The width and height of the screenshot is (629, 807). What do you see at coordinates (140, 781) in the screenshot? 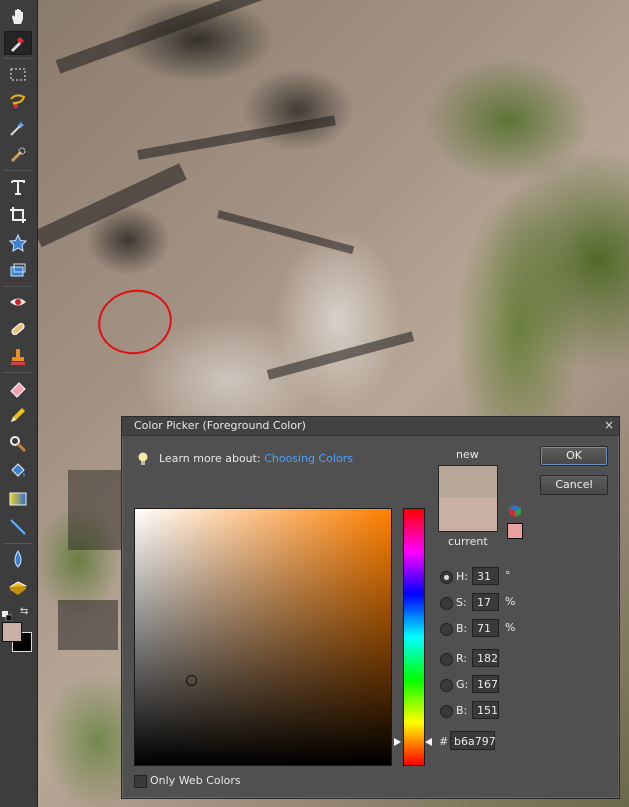
I see `only-web-colors-checkbox` at bounding box center [140, 781].